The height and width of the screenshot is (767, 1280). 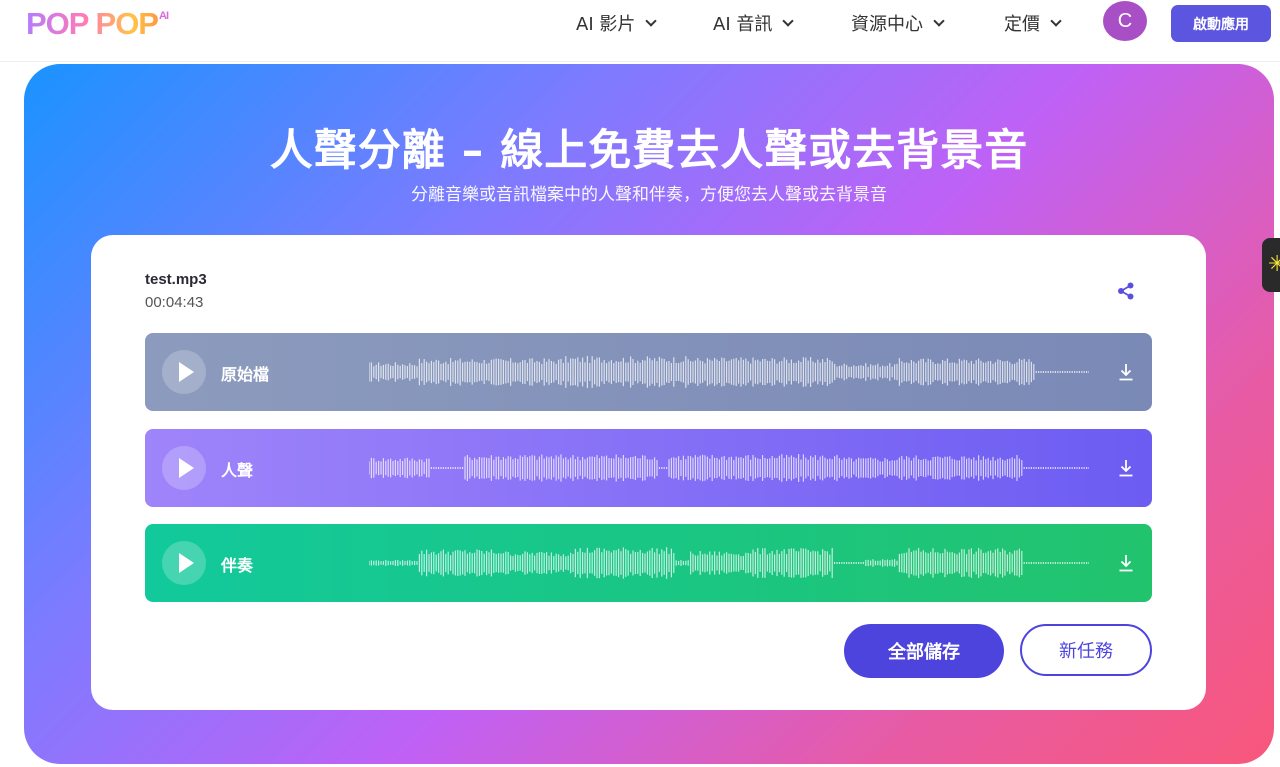 What do you see at coordinates (887, 24) in the screenshot?
I see `nav-item-label: 資源中心` at bounding box center [887, 24].